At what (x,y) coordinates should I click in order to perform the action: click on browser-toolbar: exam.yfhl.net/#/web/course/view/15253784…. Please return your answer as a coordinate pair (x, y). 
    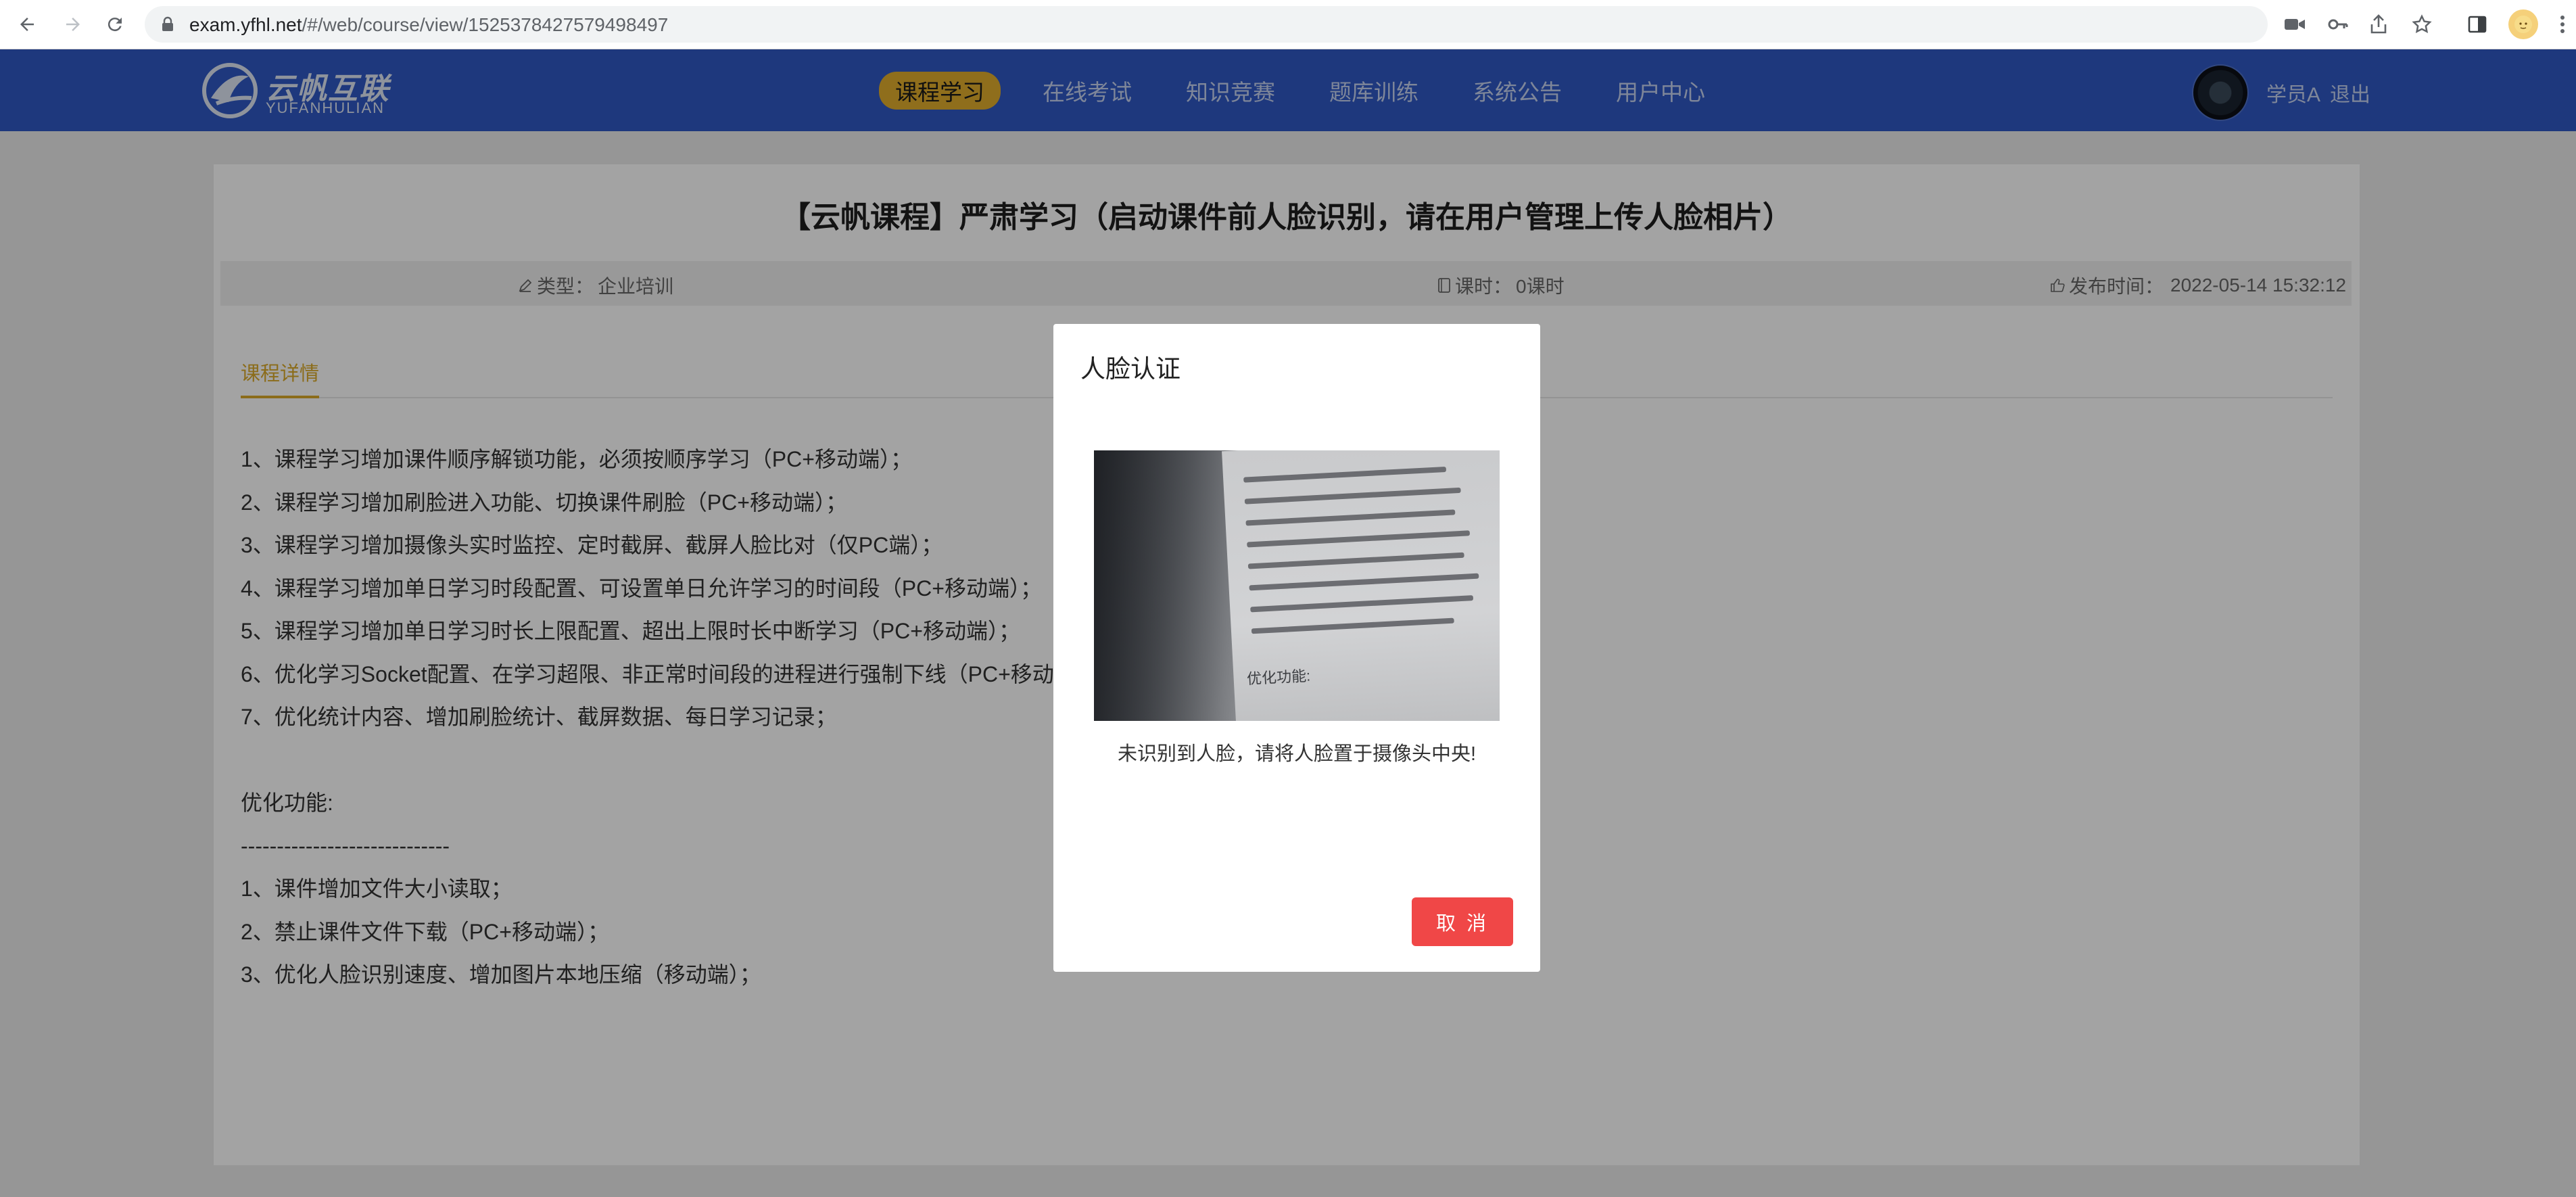
    Looking at the image, I should click on (1288, 24).